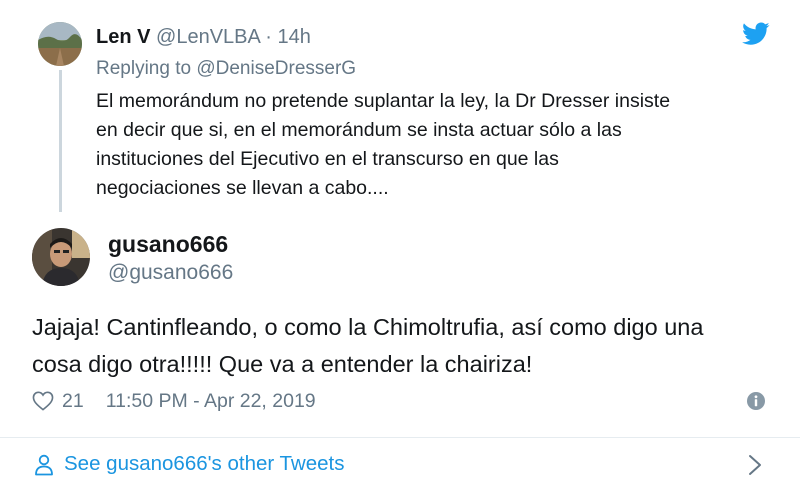  What do you see at coordinates (43, 401) in the screenshot?
I see `heart-icon` at bounding box center [43, 401].